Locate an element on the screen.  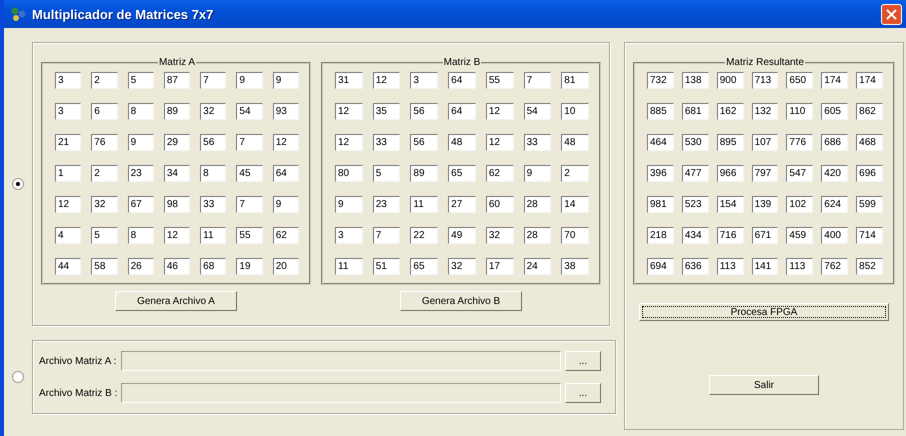
matrix-cell-field: 547 is located at coordinates (800, 173).